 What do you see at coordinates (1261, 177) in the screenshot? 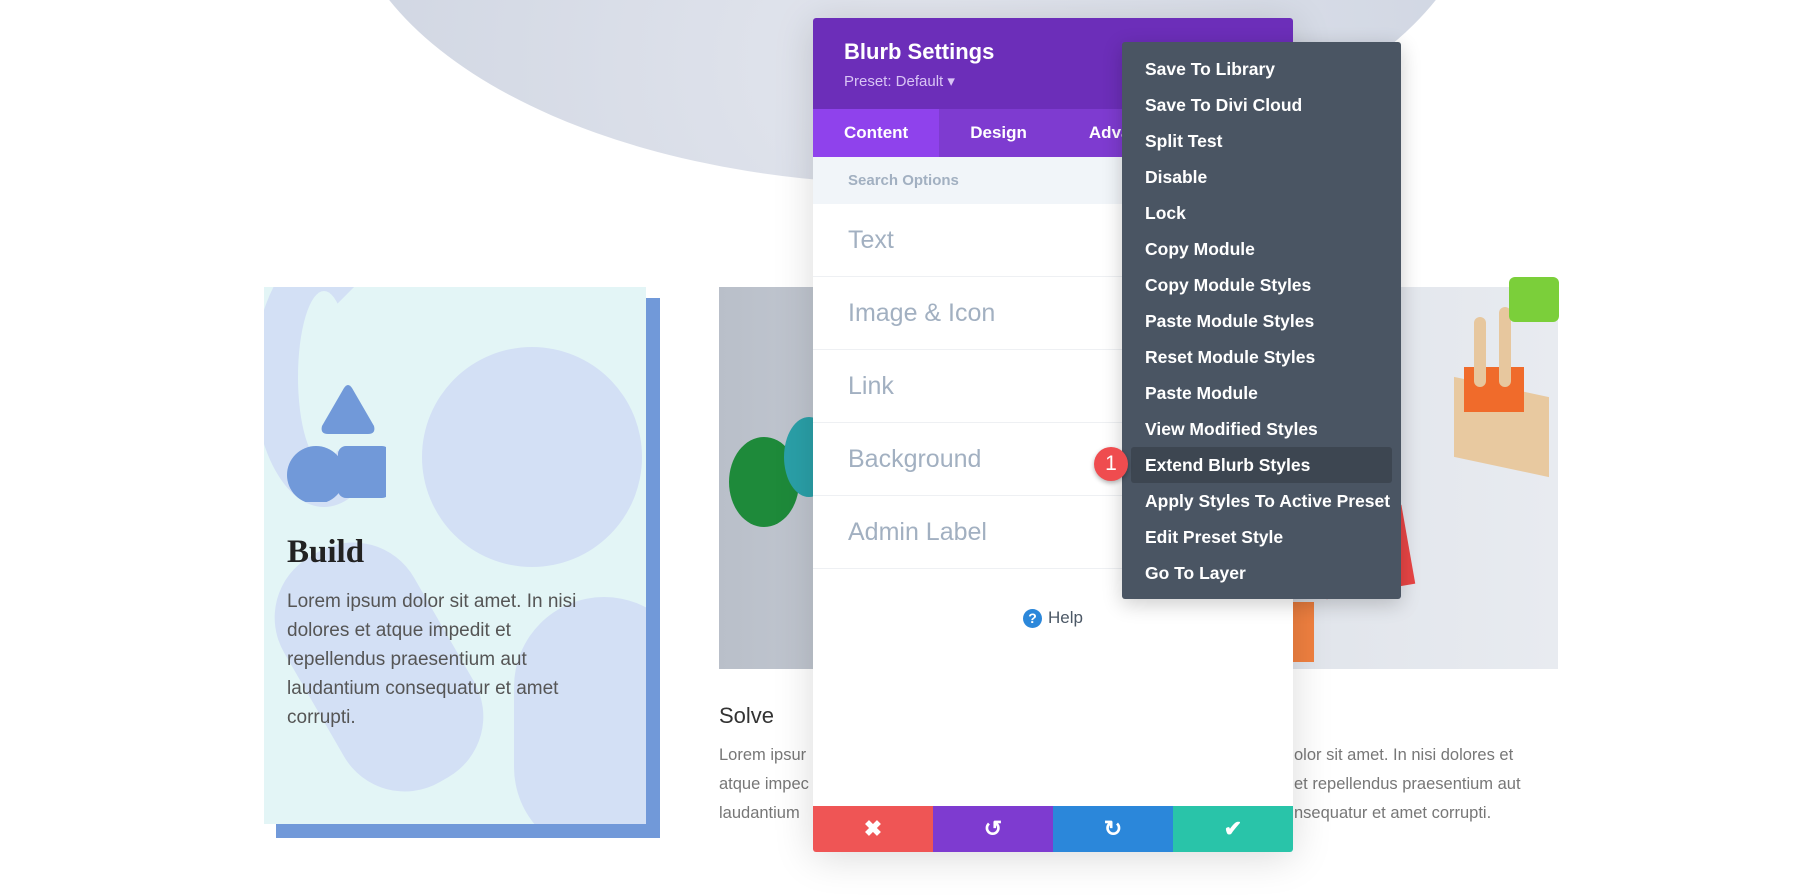
I see `menu-item-disable: Disable` at bounding box center [1261, 177].